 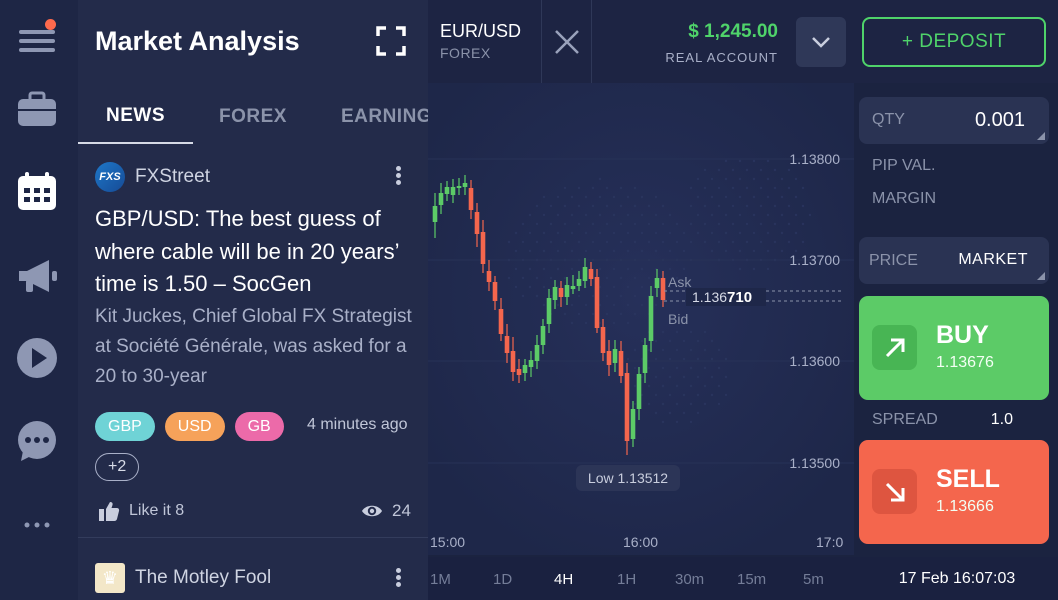 I want to click on price-tick-label: 1.13600, so click(x=814, y=361).